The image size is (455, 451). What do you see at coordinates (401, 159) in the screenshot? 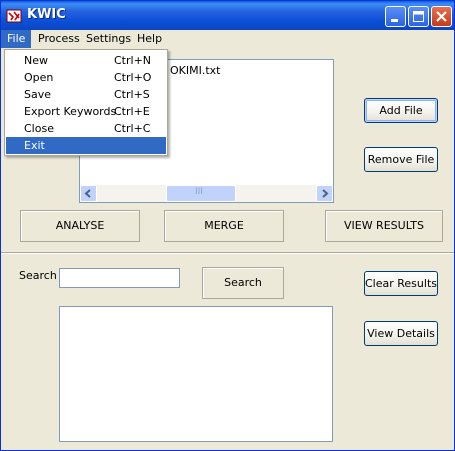
I see `remove-file-button: Remove File` at bounding box center [401, 159].